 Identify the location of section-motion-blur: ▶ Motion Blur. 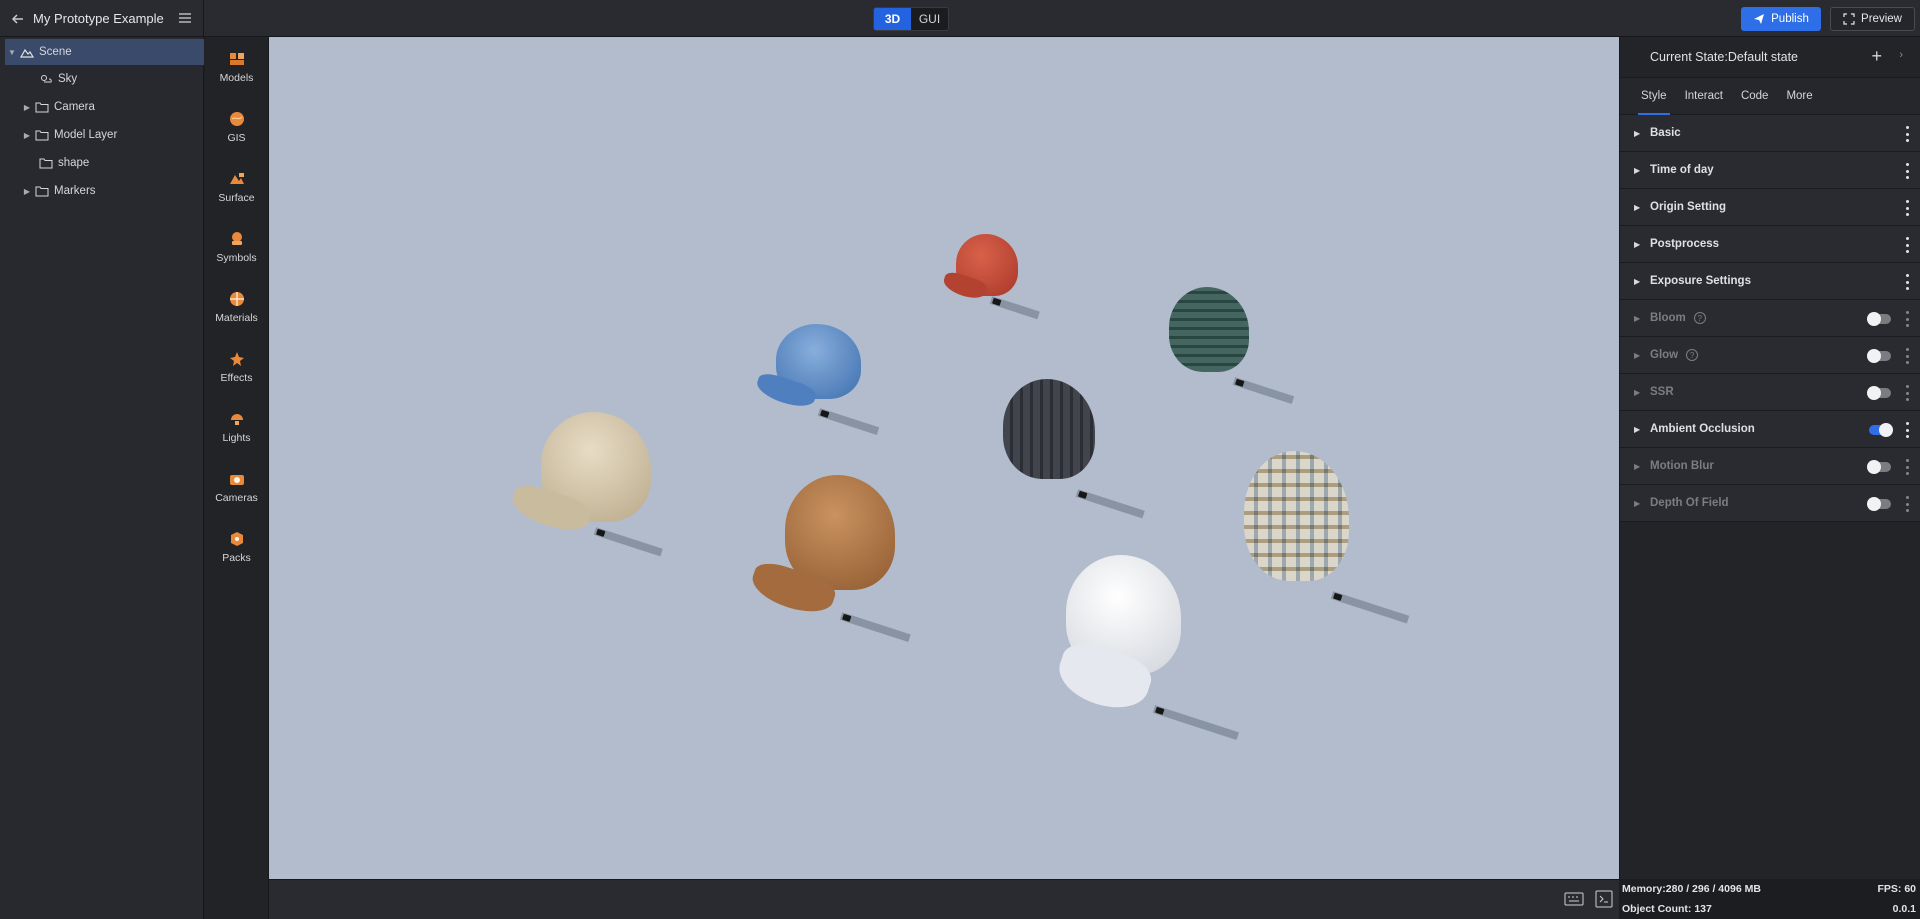
(1770, 466).